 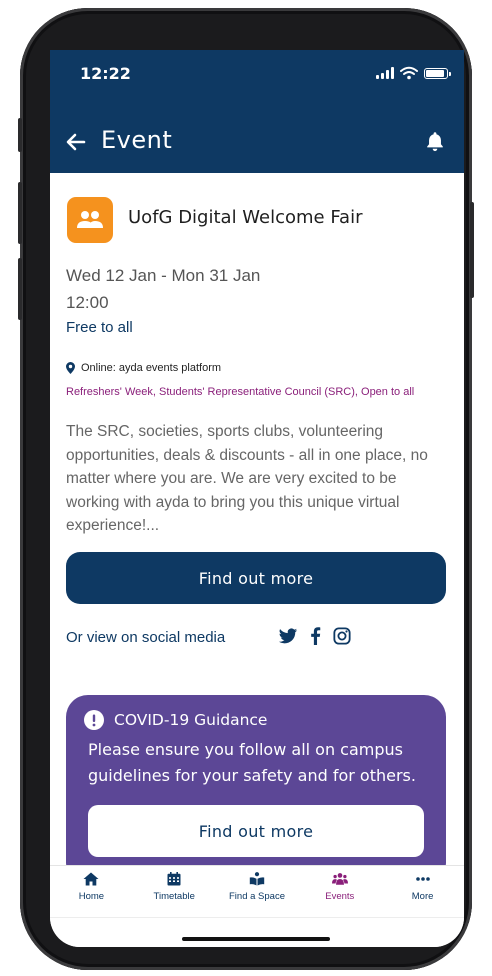 I want to click on event-title: UofG Digital Welcome Fair, so click(x=245, y=217).